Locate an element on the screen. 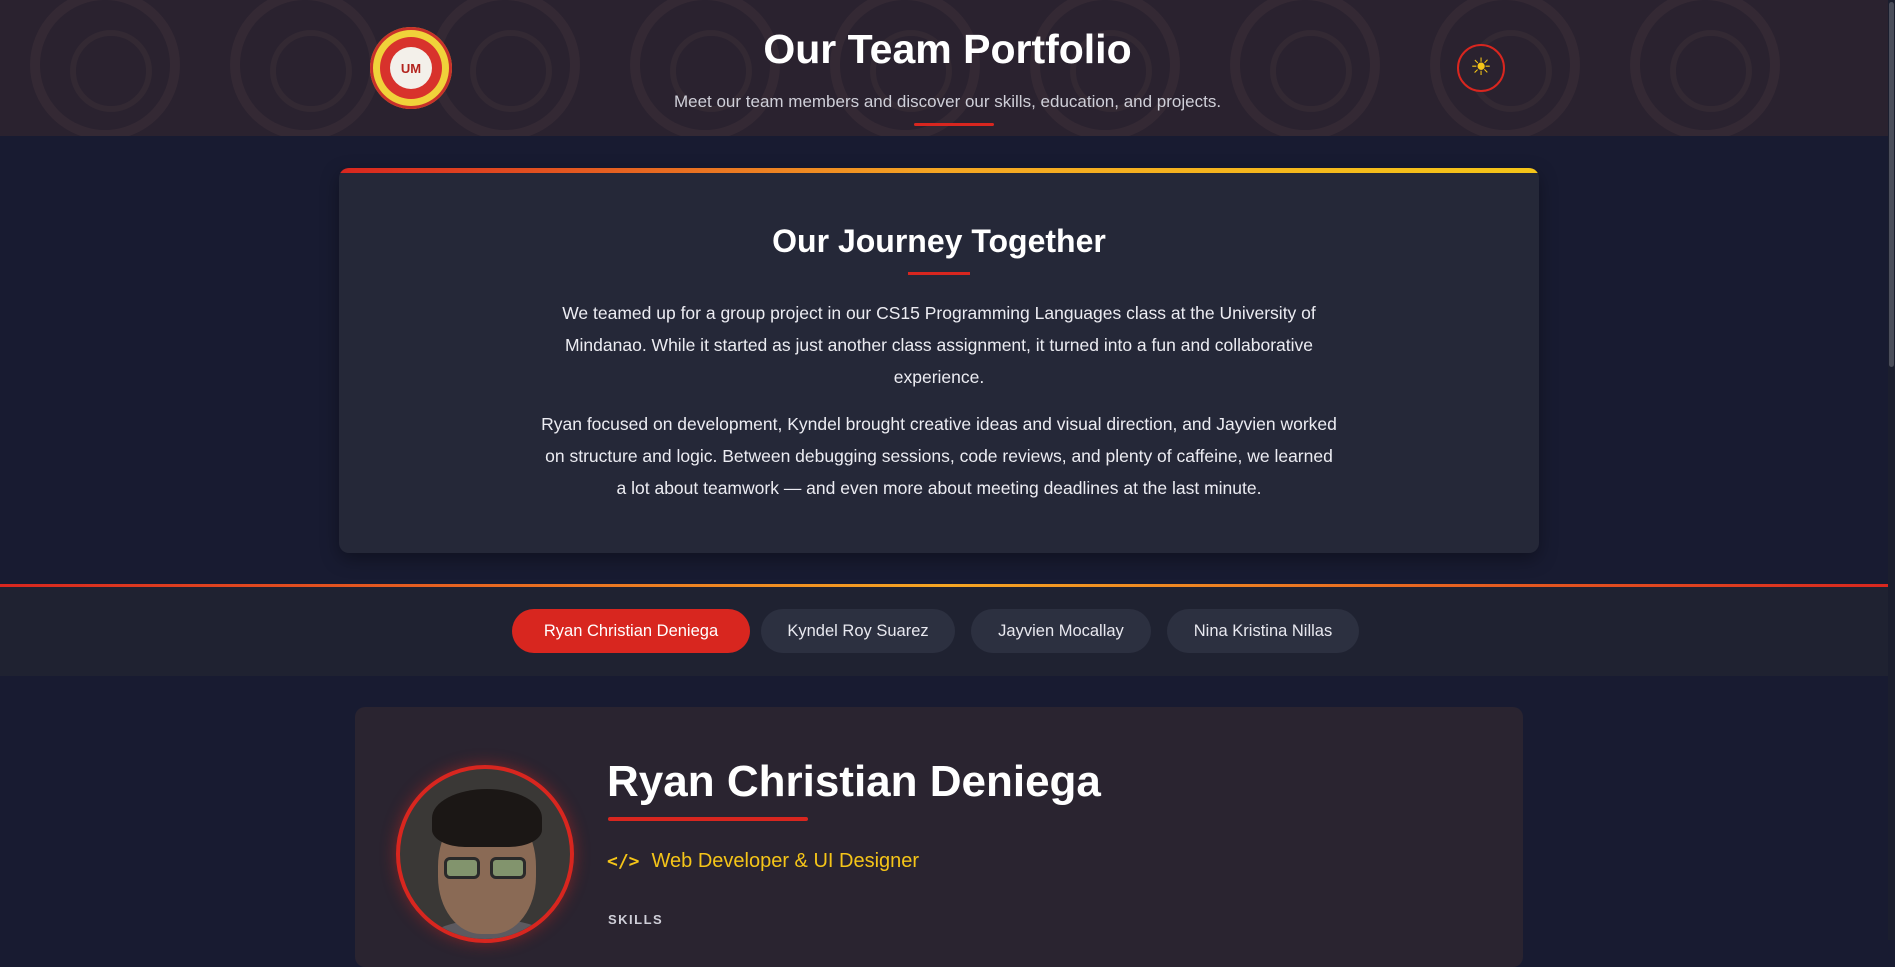  page-title: Our Team Portfolio is located at coordinates (947, 49).